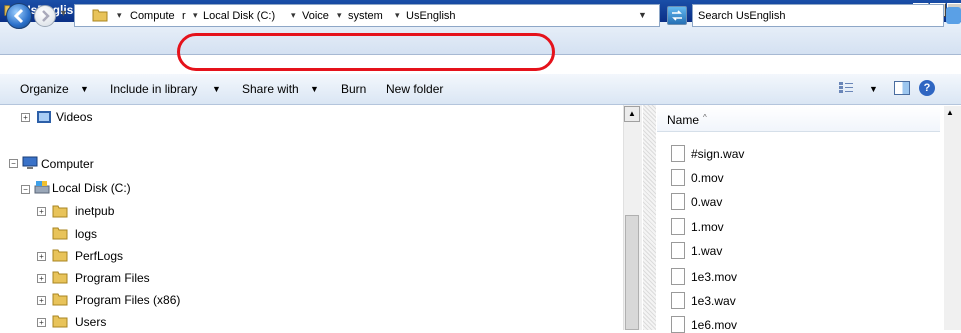  Describe the element at coordinates (30, 162) in the screenshot. I see `computer-icon` at that location.